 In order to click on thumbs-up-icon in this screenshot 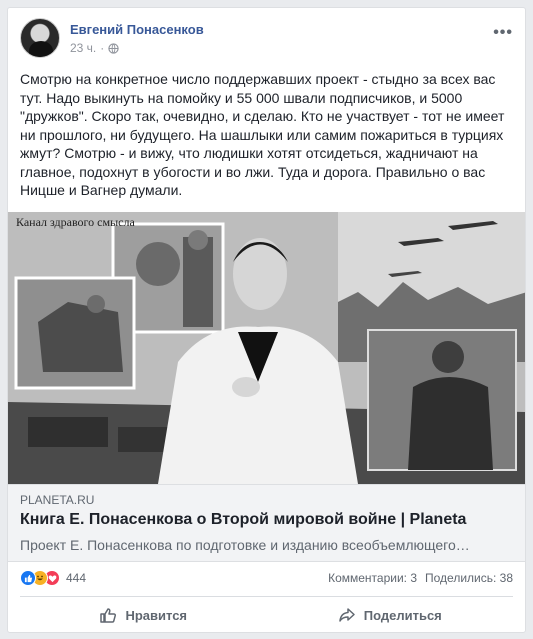, I will do `click(108, 615)`.